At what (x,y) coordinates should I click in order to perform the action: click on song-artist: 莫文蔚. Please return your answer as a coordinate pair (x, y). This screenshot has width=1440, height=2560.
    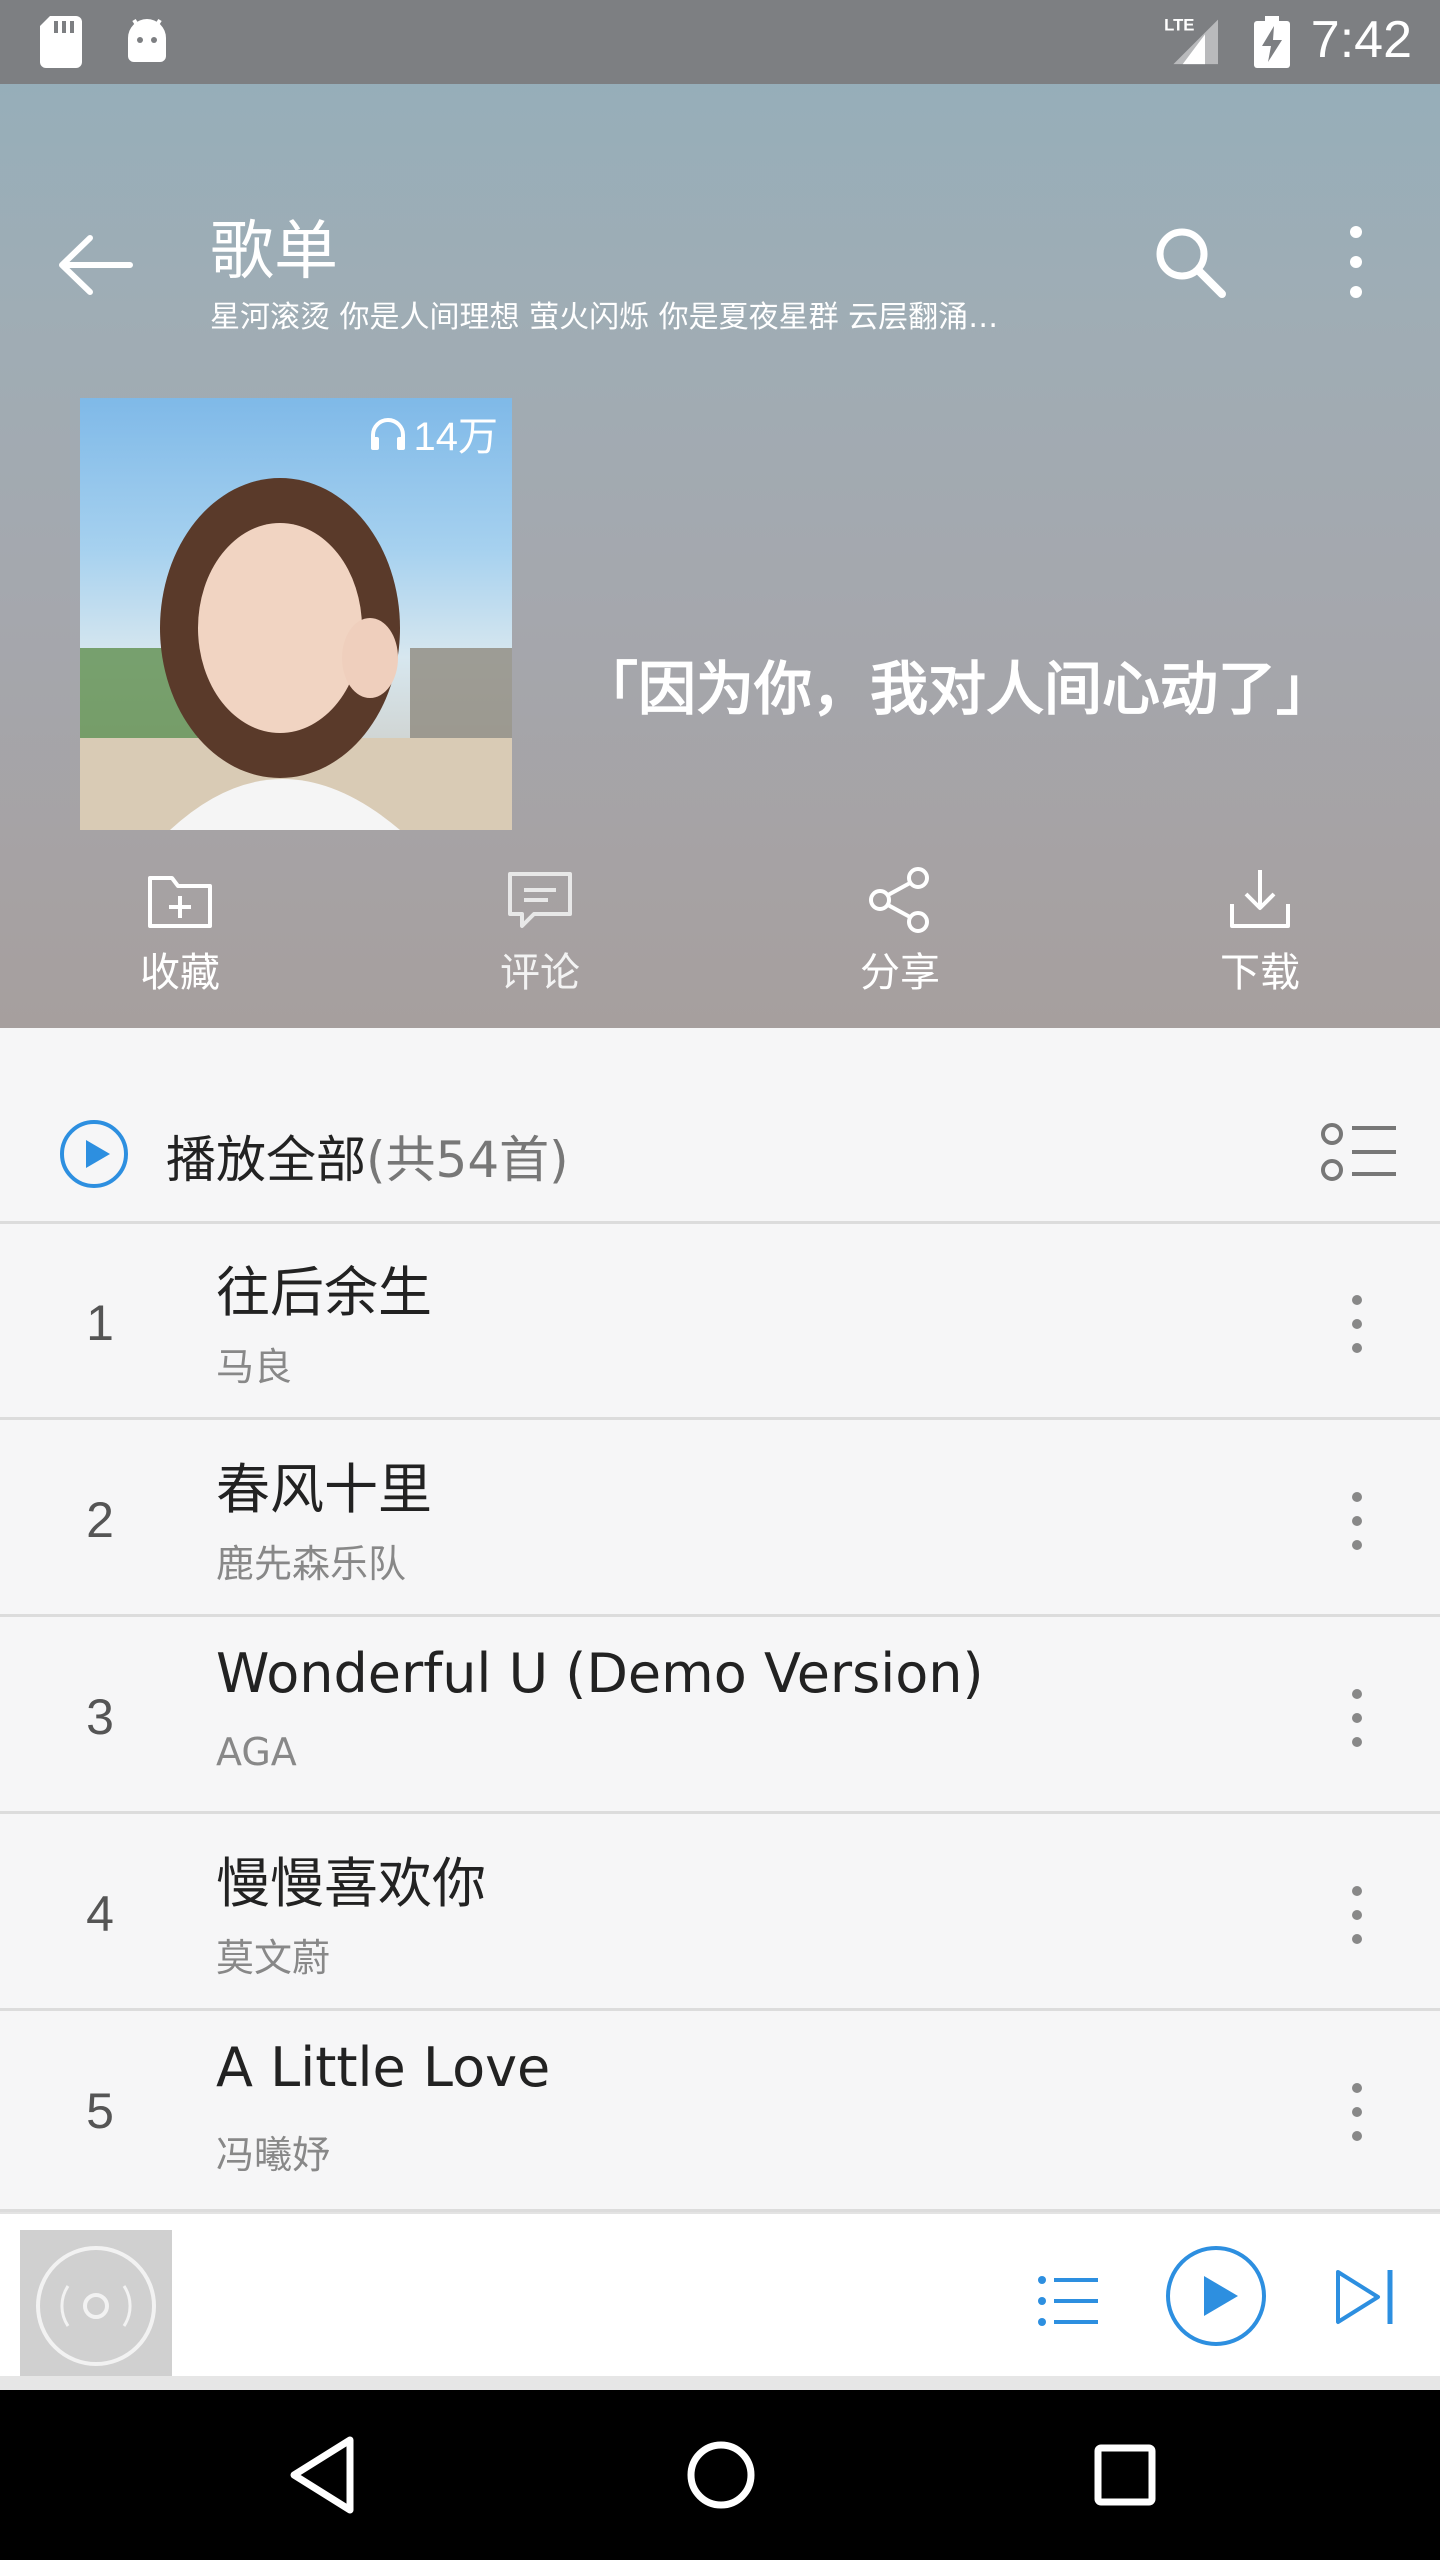
    Looking at the image, I should click on (273, 1958).